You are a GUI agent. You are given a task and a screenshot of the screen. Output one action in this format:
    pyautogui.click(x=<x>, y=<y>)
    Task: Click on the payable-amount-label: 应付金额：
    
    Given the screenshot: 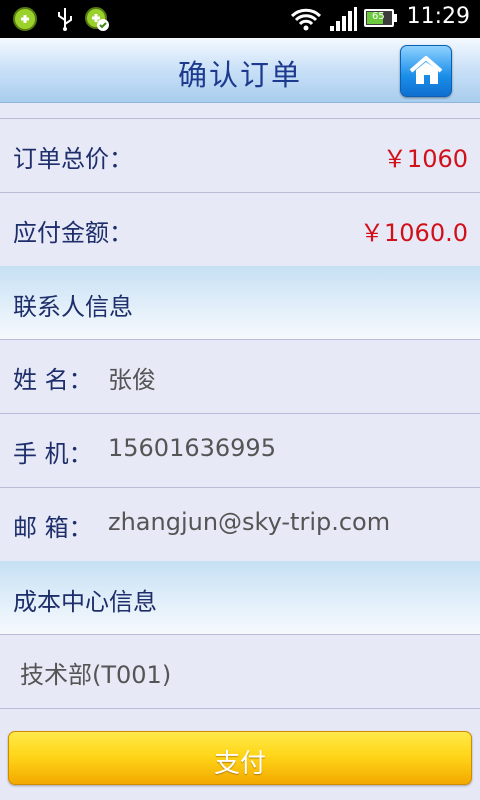 What is the action you would take?
    pyautogui.click(x=73, y=233)
    